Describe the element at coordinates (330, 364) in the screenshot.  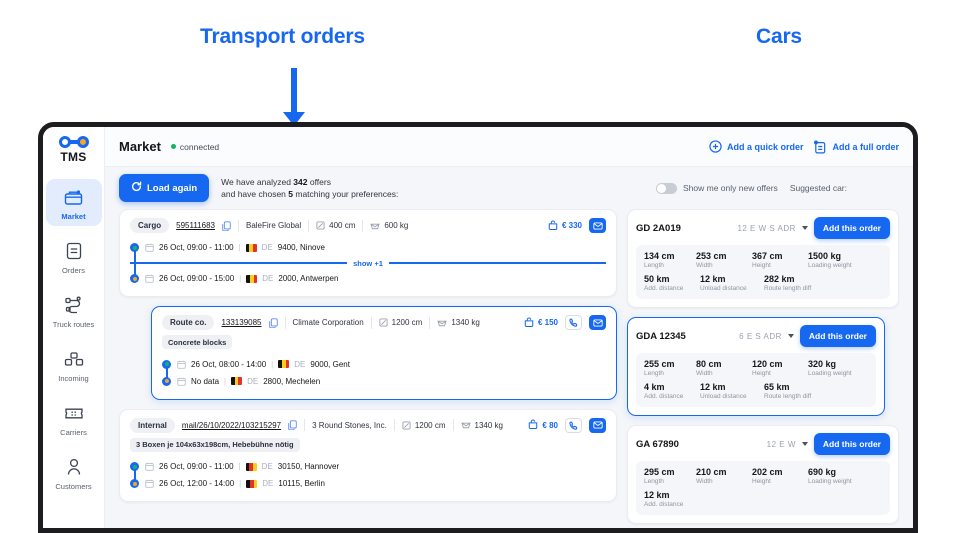
I see `stop-place: 9000, Gent` at that location.